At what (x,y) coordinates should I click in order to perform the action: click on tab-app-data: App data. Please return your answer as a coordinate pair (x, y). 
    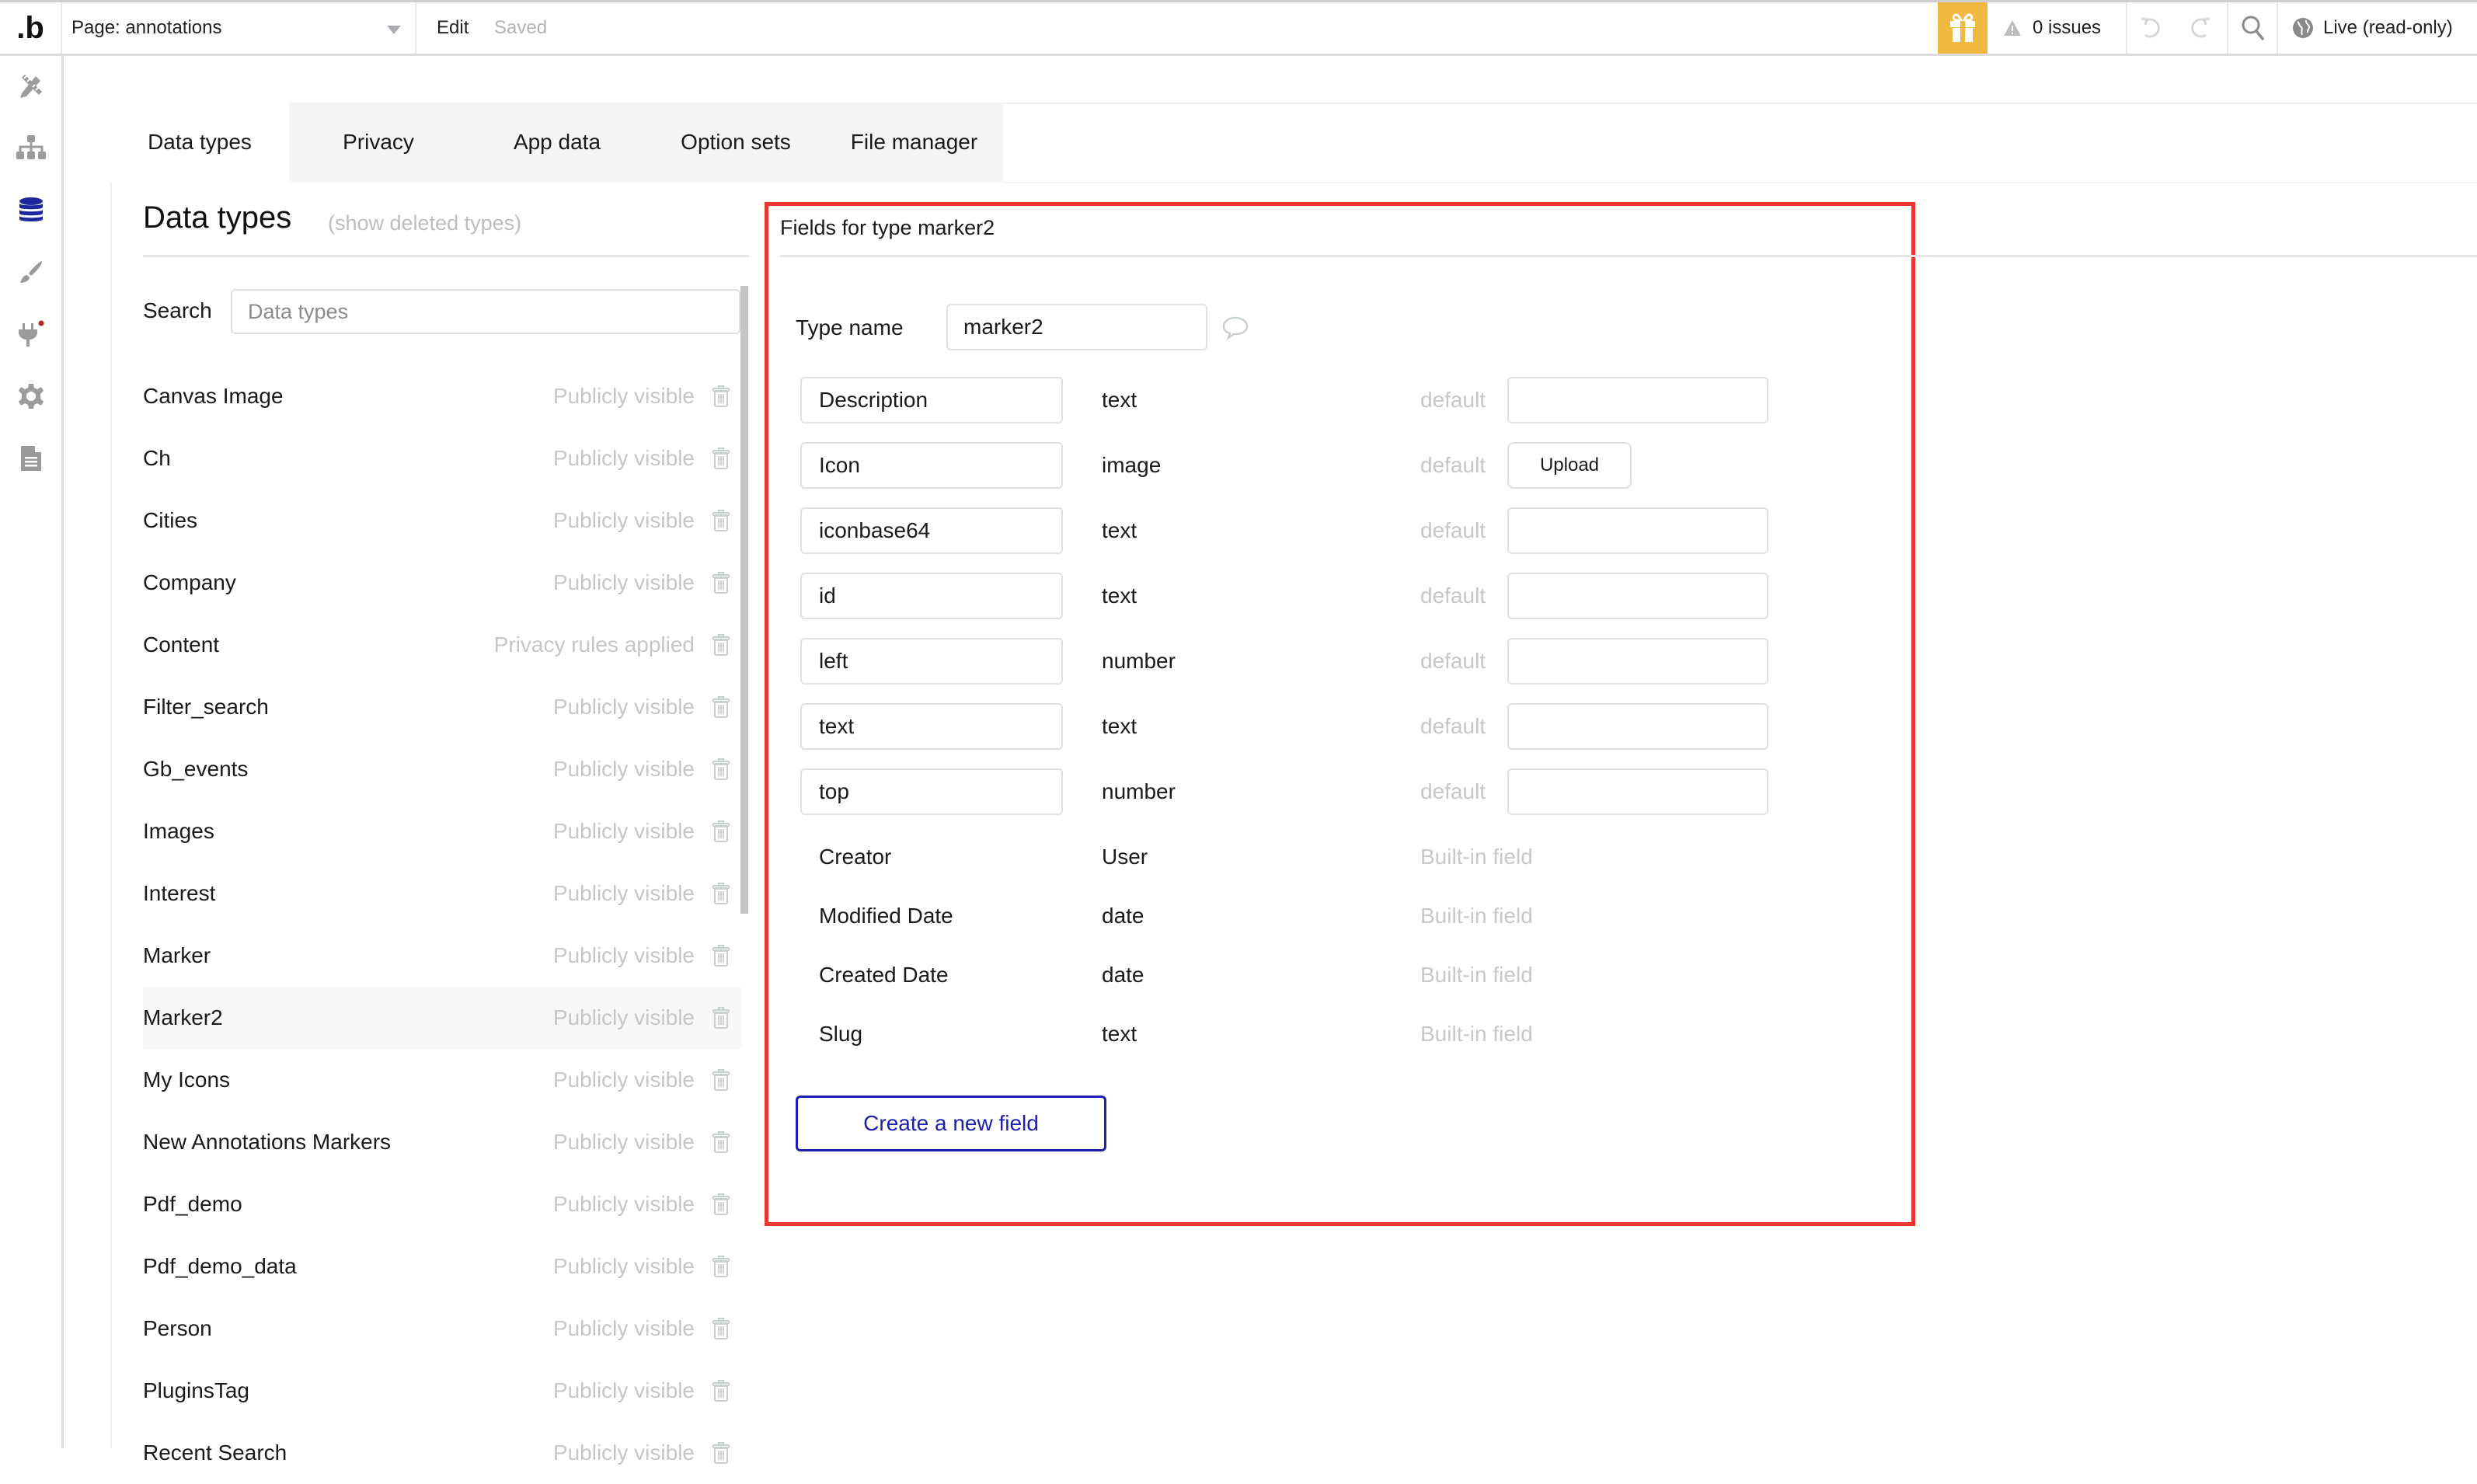
    Looking at the image, I should click on (557, 142).